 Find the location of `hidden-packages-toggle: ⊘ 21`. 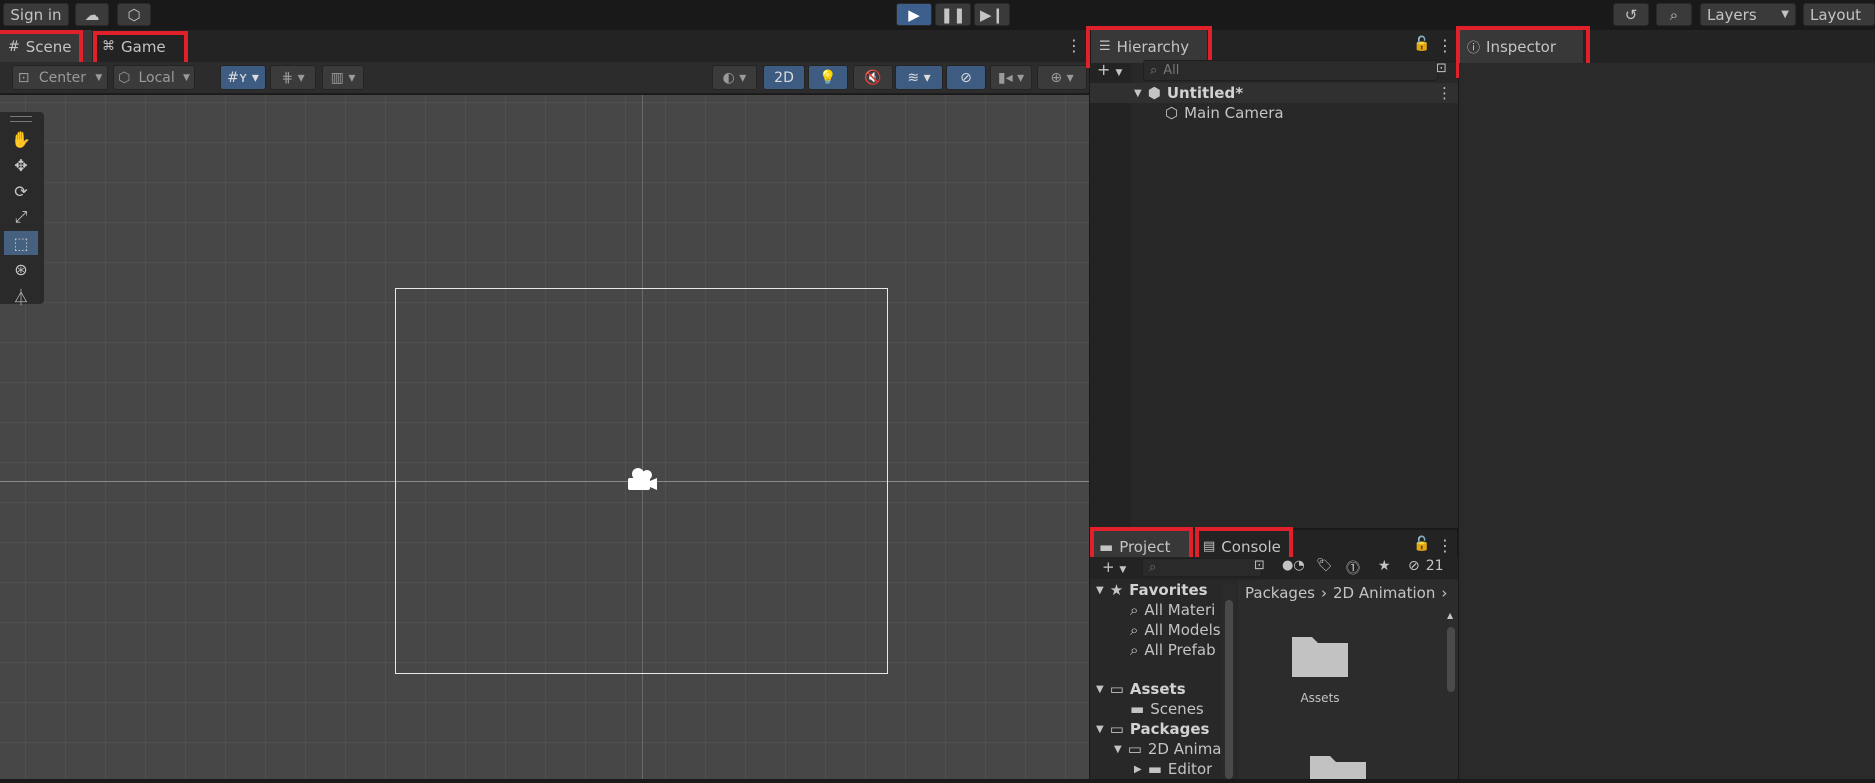

hidden-packages-toggle: ⊘ 21 is located at coordinates (1426, 566).